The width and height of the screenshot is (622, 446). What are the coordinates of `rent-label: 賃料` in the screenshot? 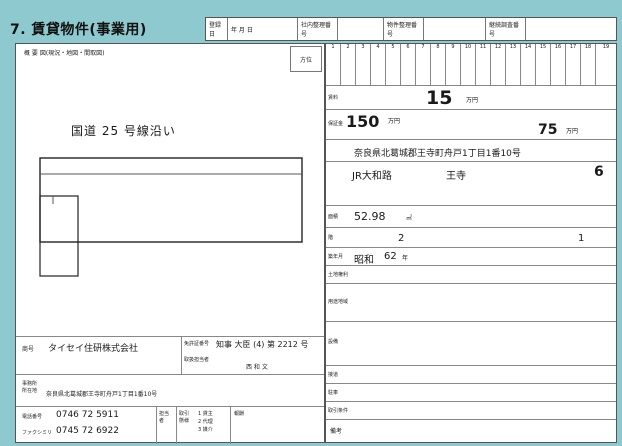 It's located at (333, 98).